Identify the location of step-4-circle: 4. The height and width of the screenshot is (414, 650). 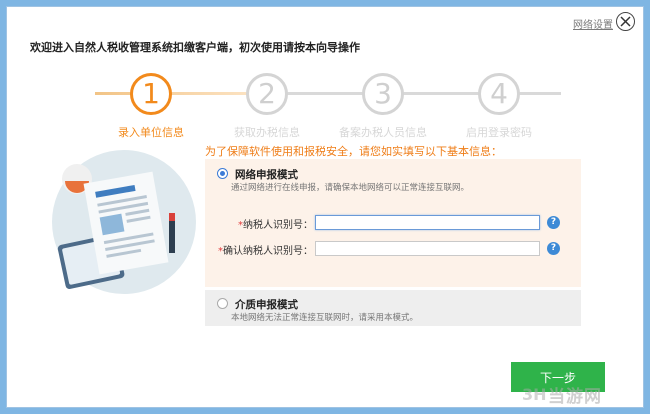
(499, 94).